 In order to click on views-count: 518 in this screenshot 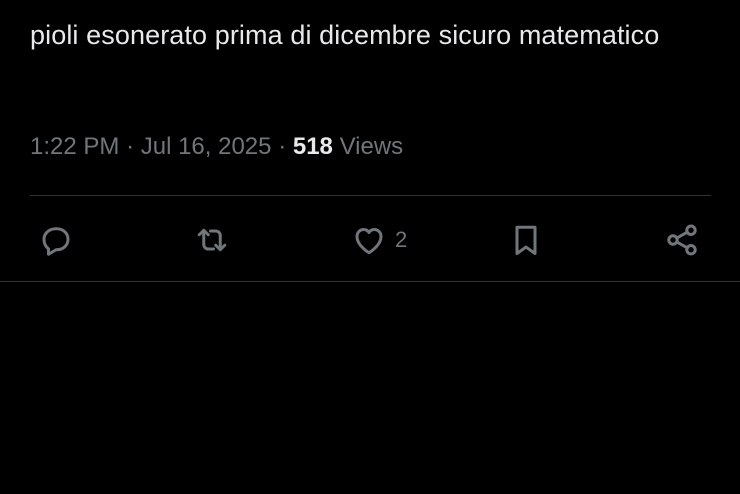, I will do `click(312, 146)`.